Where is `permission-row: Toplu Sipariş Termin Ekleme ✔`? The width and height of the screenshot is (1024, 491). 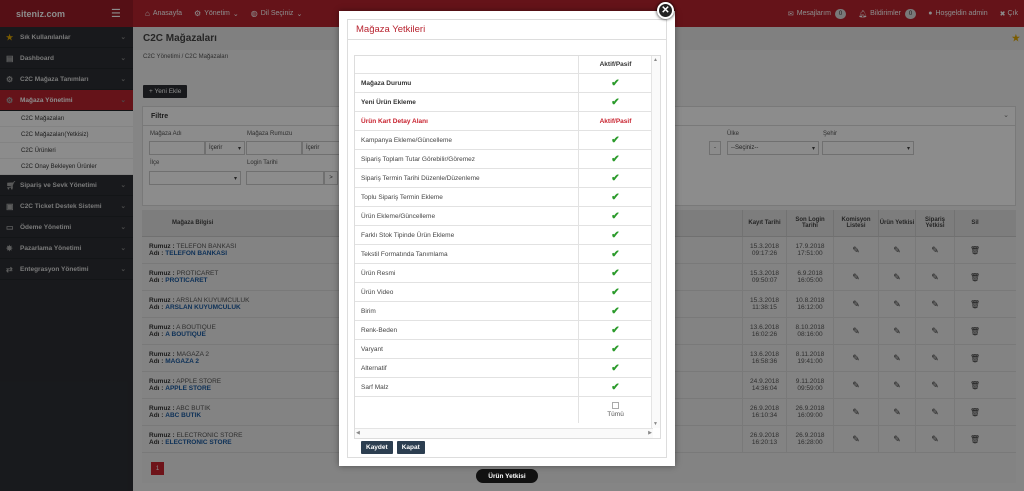
permission-row: Toplu Sipariş Termin Ekleme ✔ is located at coordinates (507, 197).